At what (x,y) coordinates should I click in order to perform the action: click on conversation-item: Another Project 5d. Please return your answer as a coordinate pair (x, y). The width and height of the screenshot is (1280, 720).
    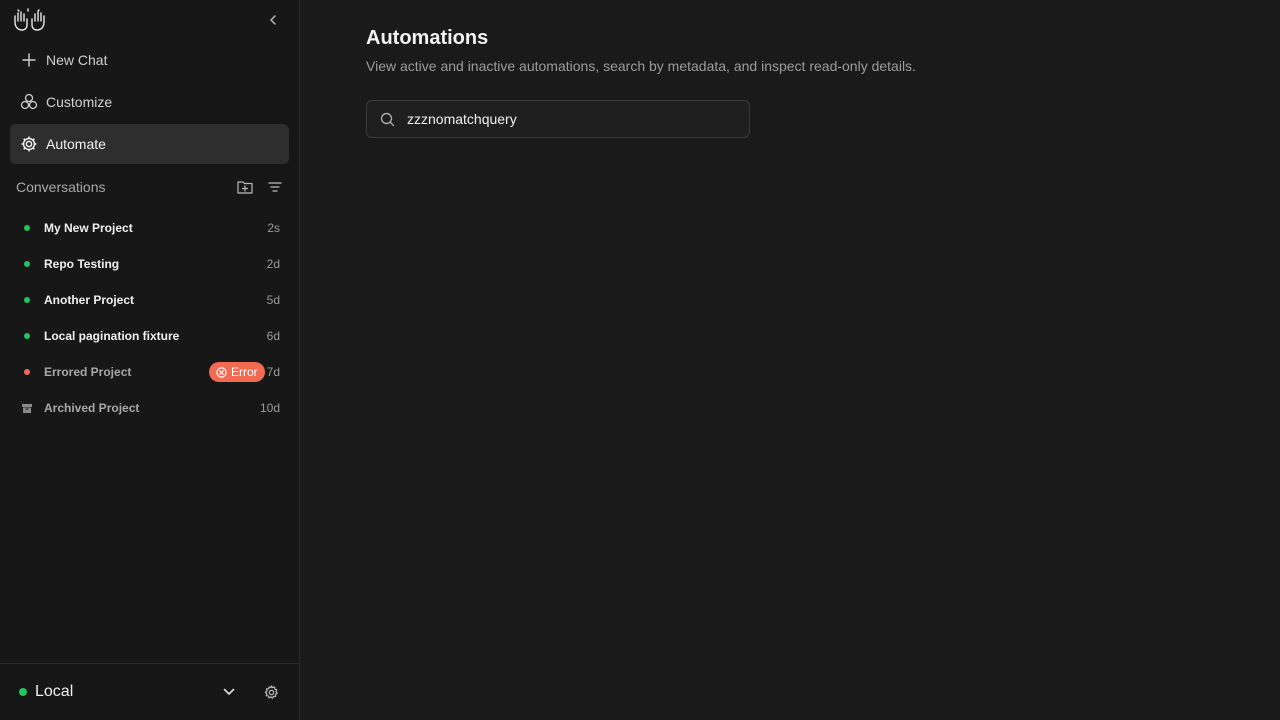
    Looking at the image, I should click on (150, 300).